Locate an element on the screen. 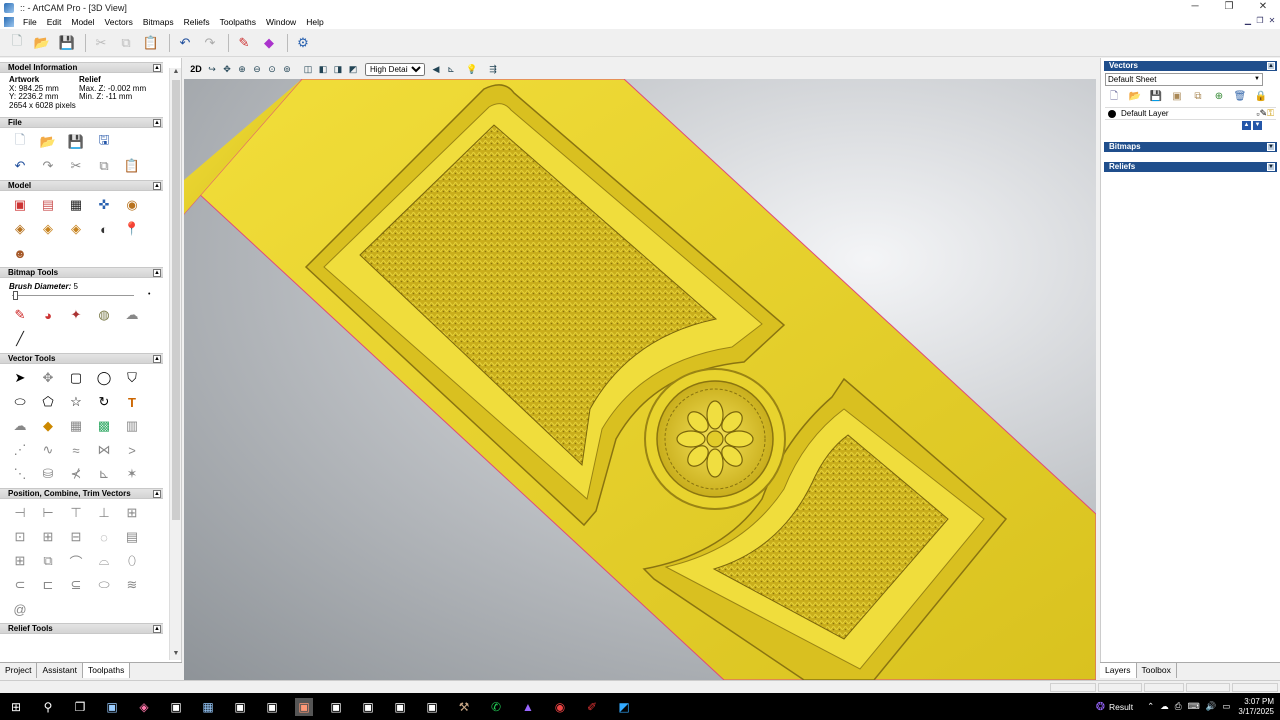 The image size is (1280, 720). cloud-icon: ☁ is located at coordinates (132, 315).